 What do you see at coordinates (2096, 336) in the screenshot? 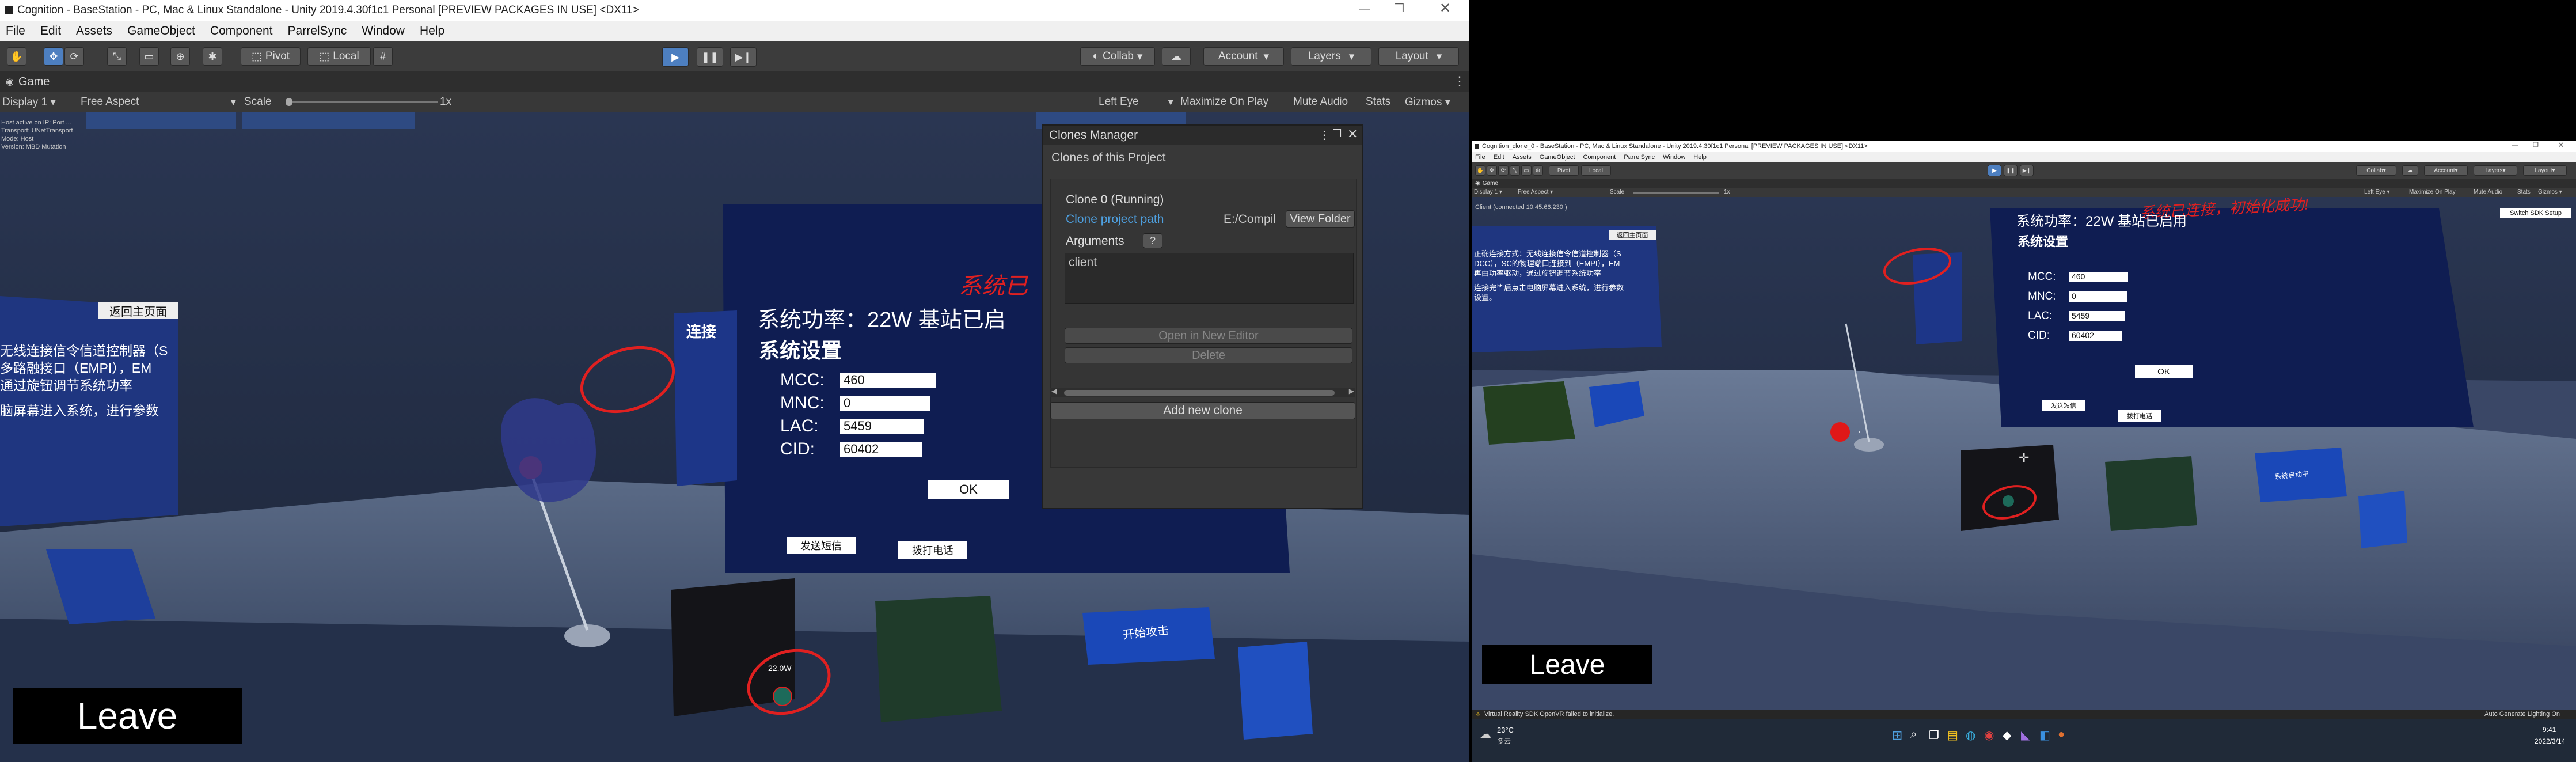
I see `cid-input: 60402` at bounding box center [2096, 336].